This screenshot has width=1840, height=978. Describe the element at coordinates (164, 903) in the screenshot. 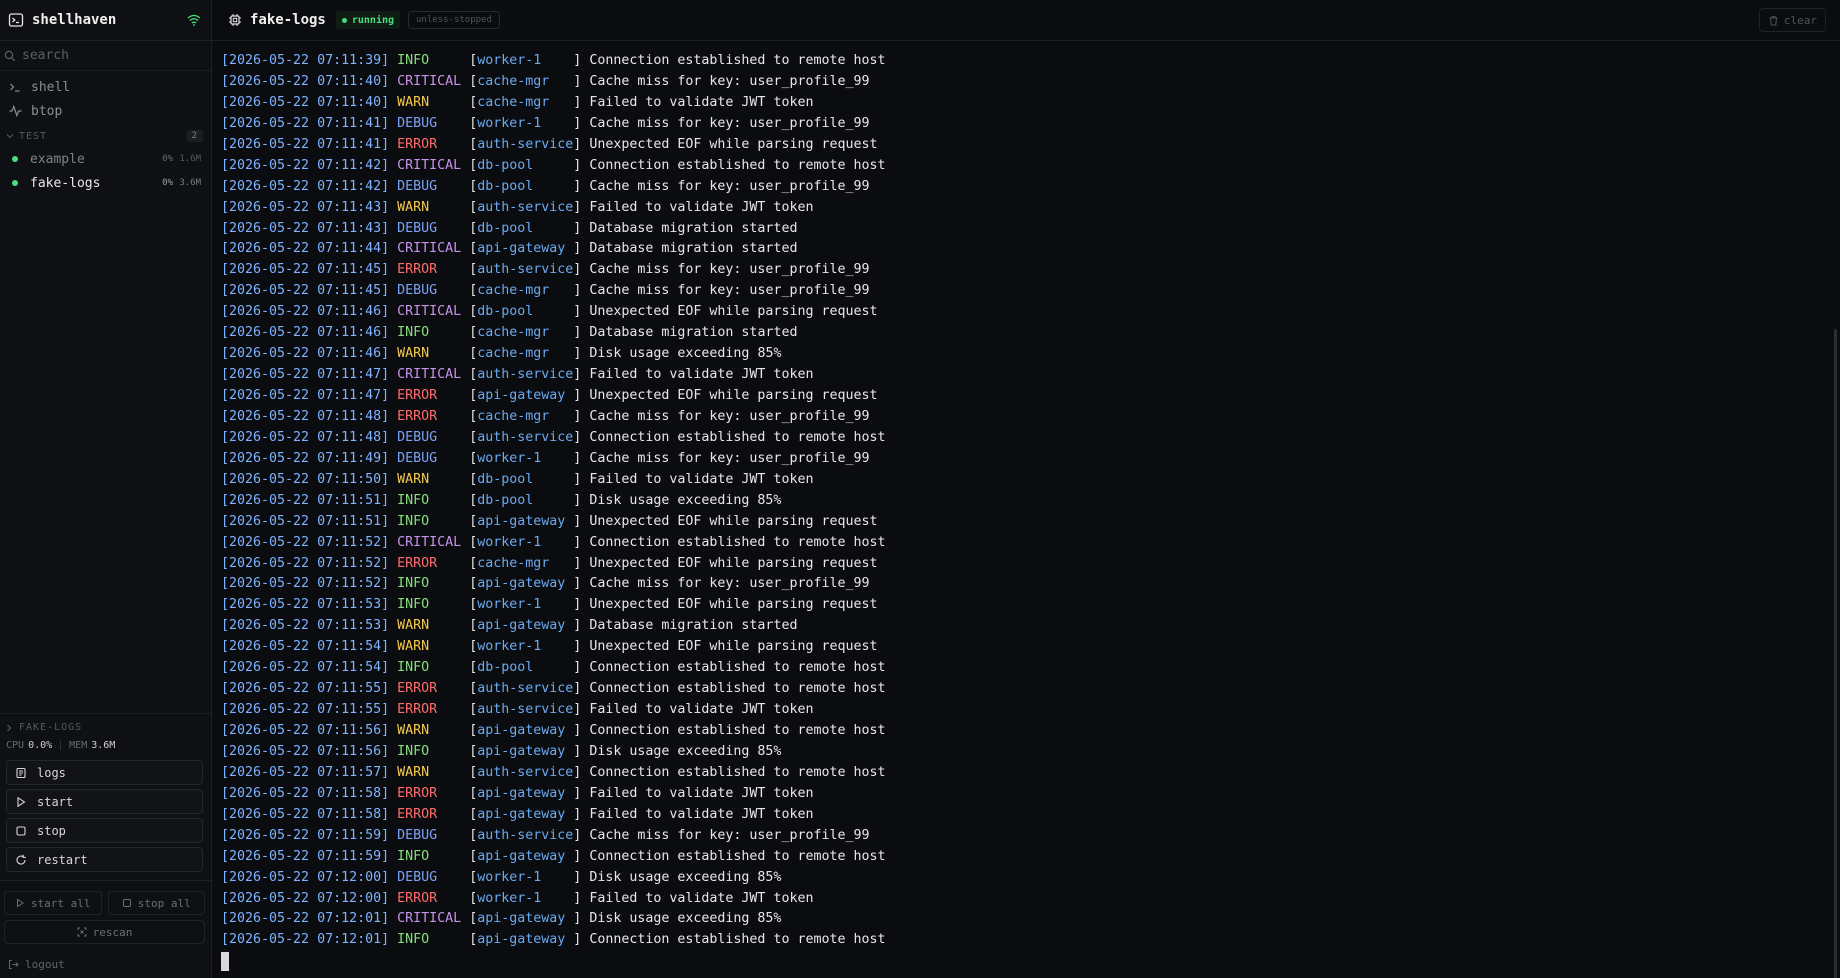

I see `button-label: stop all` at that location.